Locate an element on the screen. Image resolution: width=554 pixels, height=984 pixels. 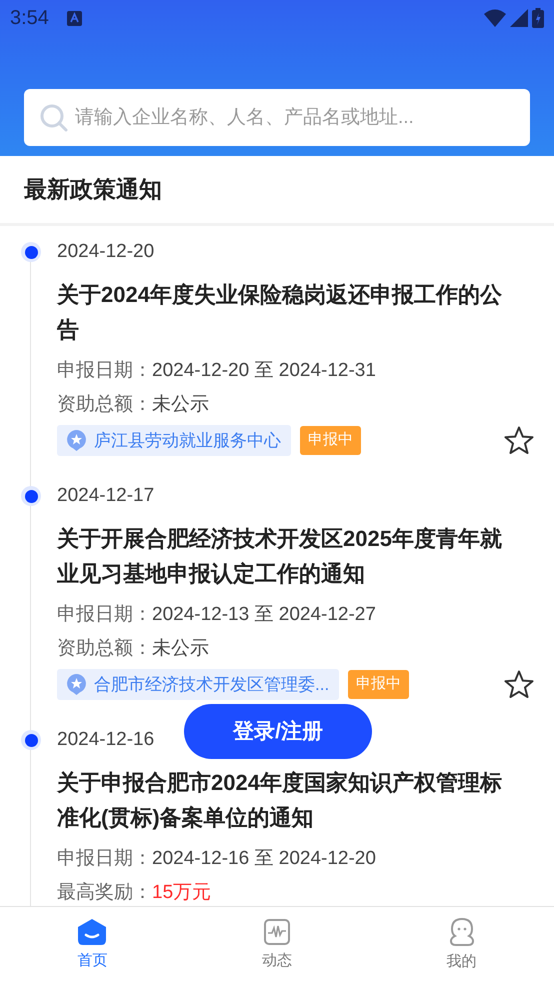
nav-tab: 首页 is located at coordinates (92, 945).